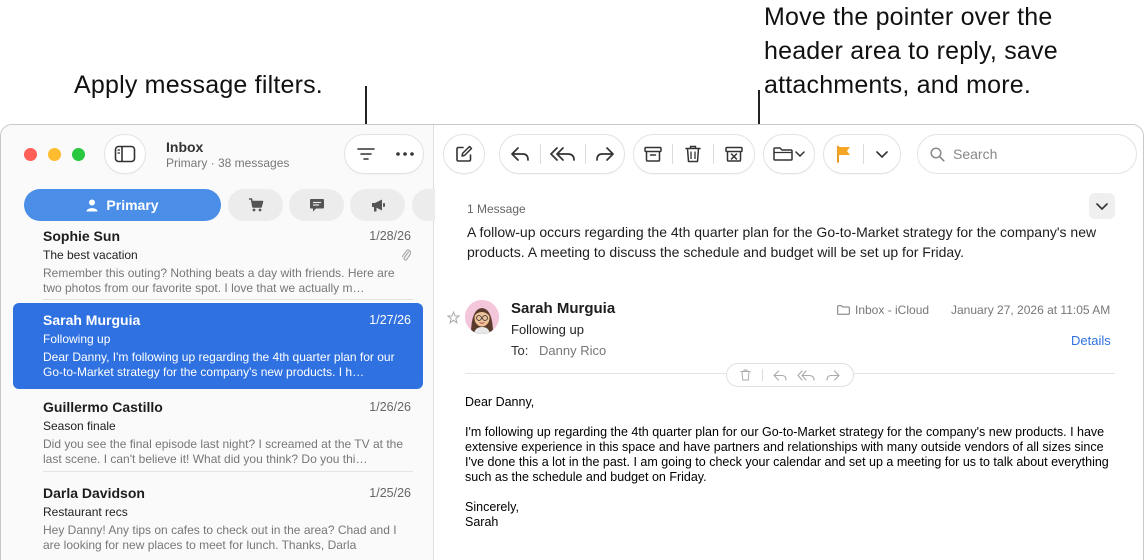 This screenshot has height=560, width=1144. What do you see at coordinates (482, 317) in the screenshot?
I see `avatar` at bounding box center [482, 317].